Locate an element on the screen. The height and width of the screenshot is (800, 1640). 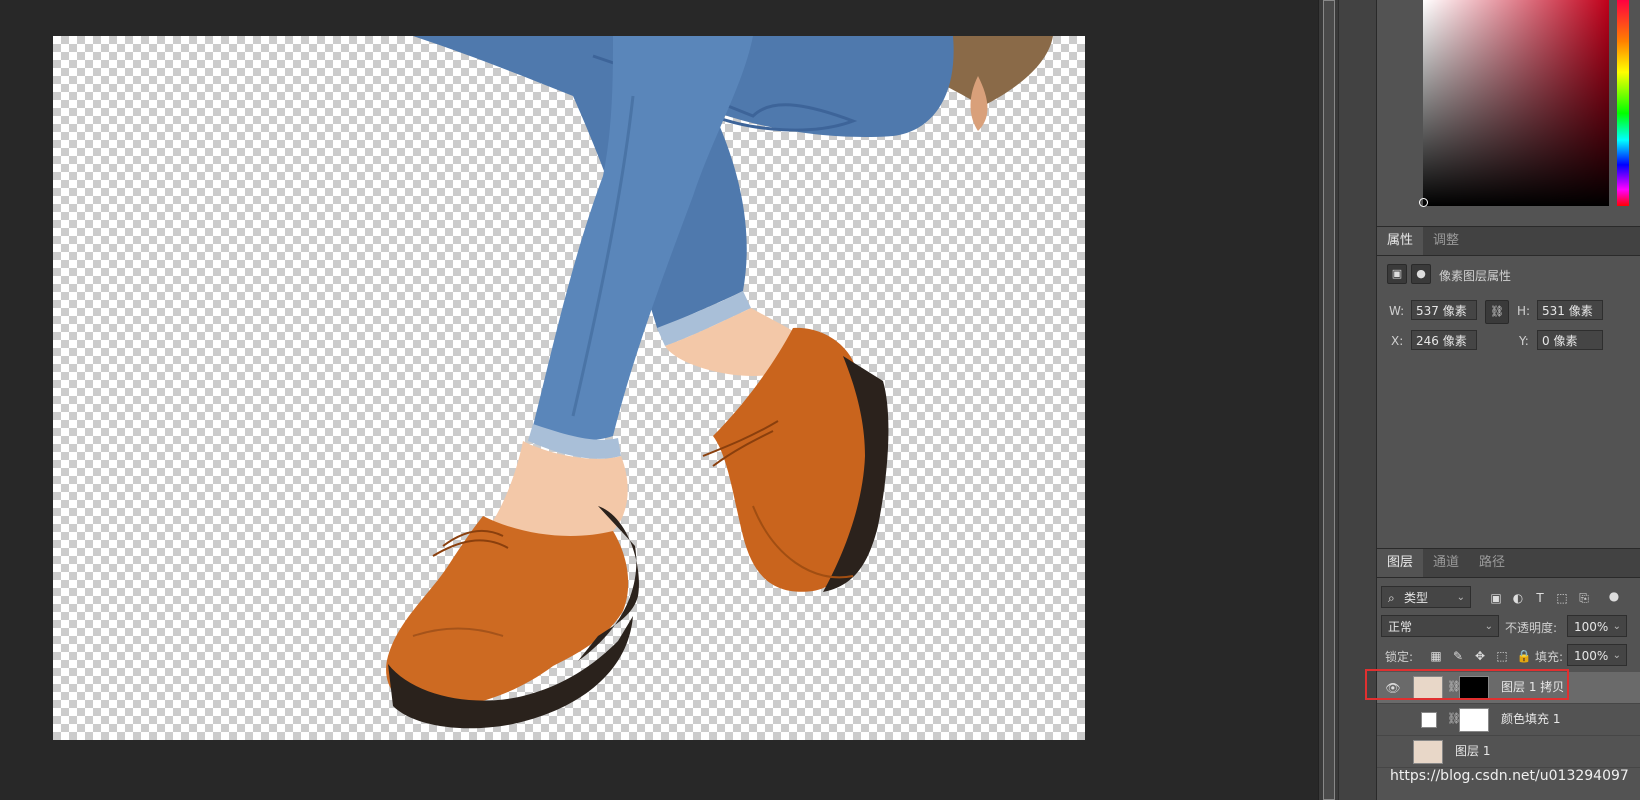
opacity-label: 不透明度: is located at coordinates (1531, 628).